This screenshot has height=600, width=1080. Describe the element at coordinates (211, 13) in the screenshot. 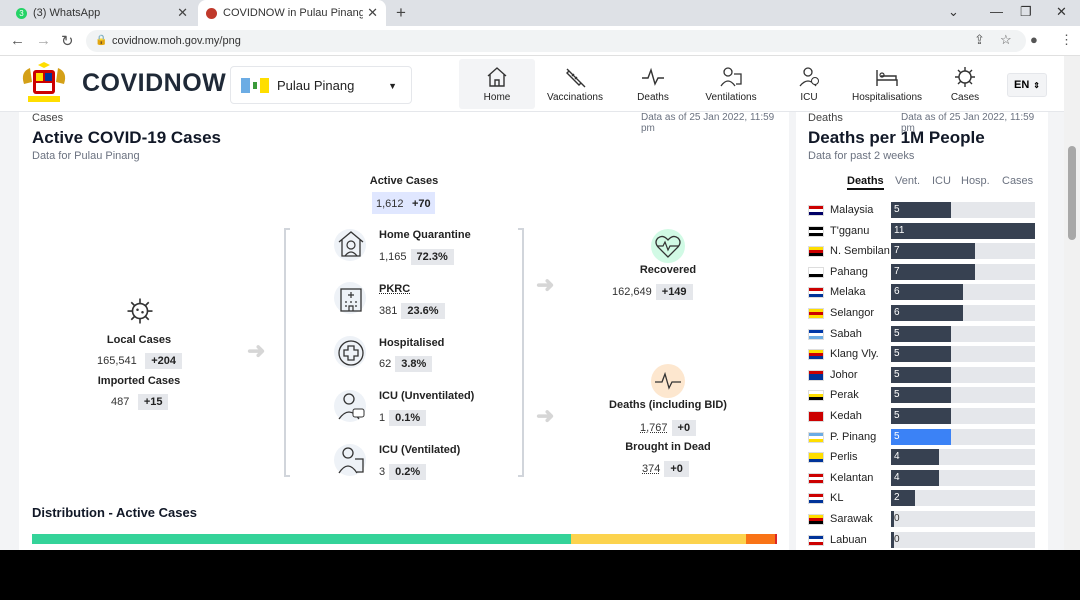

I see `crest-favicon-icon` at that location.